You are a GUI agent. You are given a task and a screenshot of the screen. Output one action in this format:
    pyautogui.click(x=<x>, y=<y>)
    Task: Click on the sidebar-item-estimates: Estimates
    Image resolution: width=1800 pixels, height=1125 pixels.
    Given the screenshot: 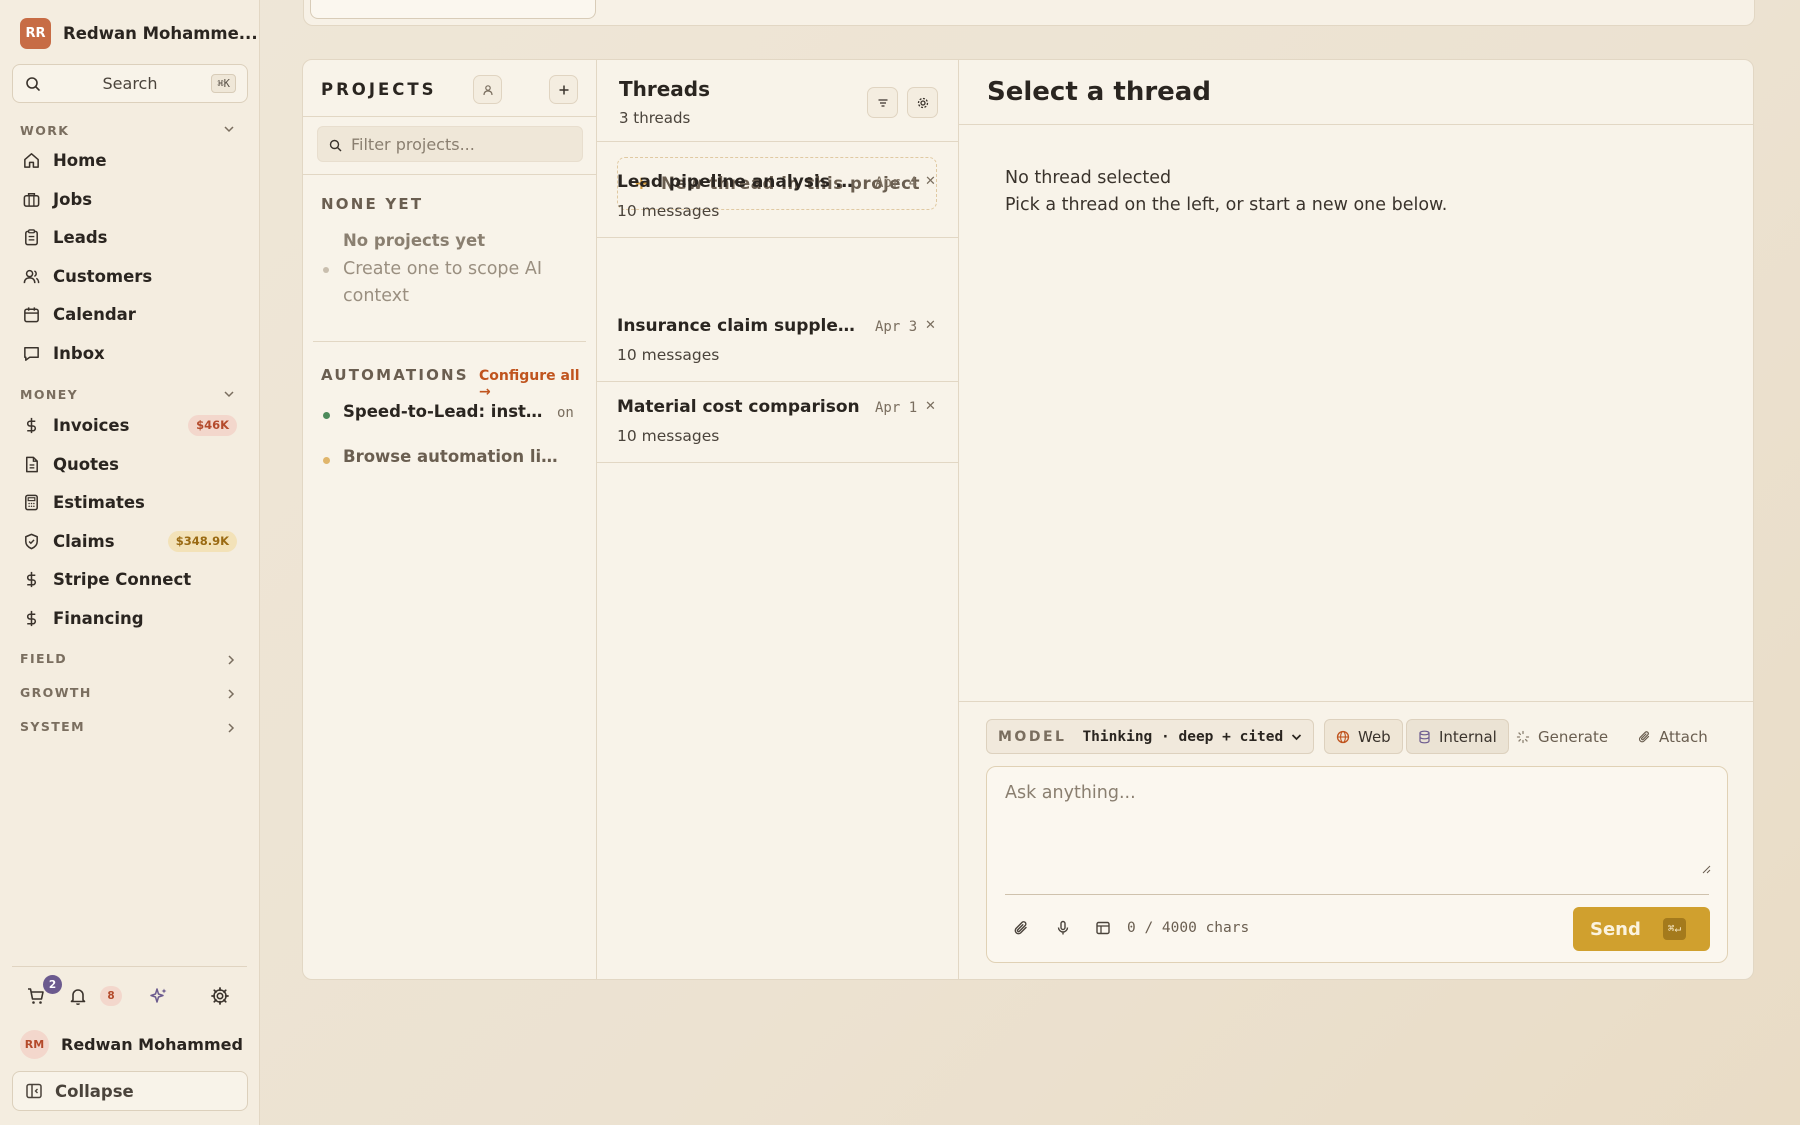 What is the action you would take?
    pyautogui.click(x=83, y=502)
    